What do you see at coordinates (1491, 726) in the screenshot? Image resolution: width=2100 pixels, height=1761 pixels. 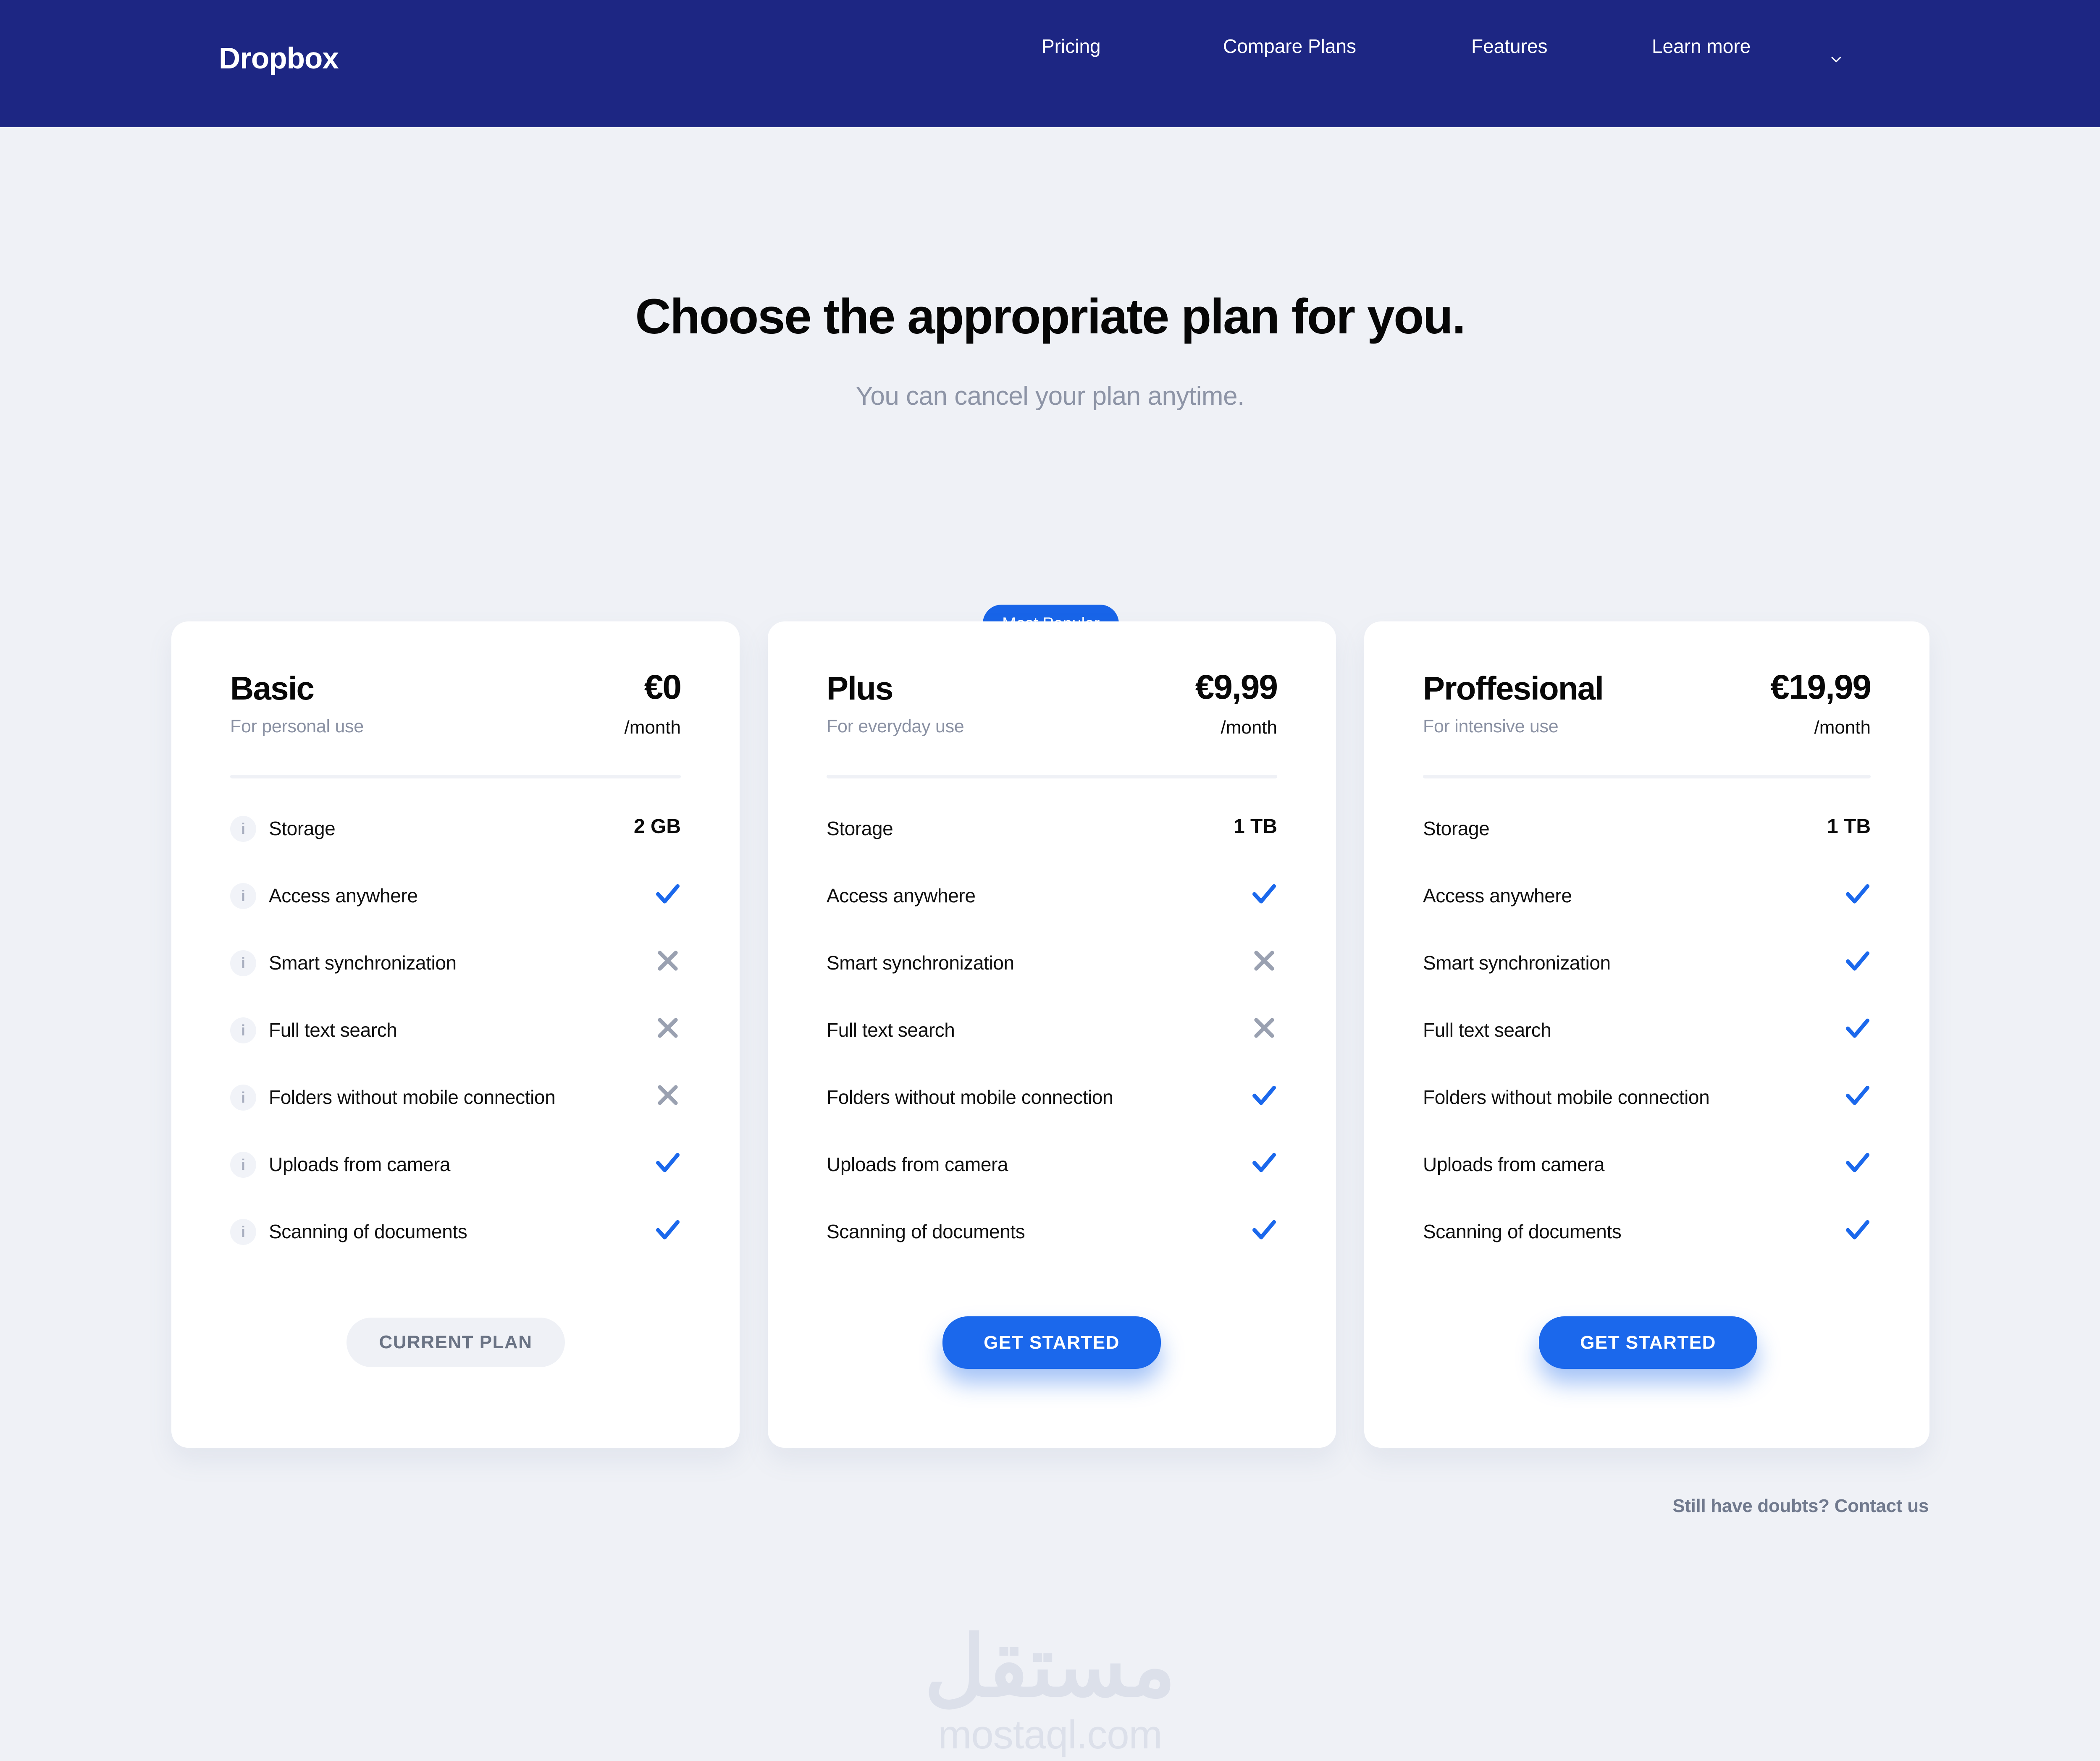 I see `plan-description: For intensive use` at bounding box center [1491, 726].